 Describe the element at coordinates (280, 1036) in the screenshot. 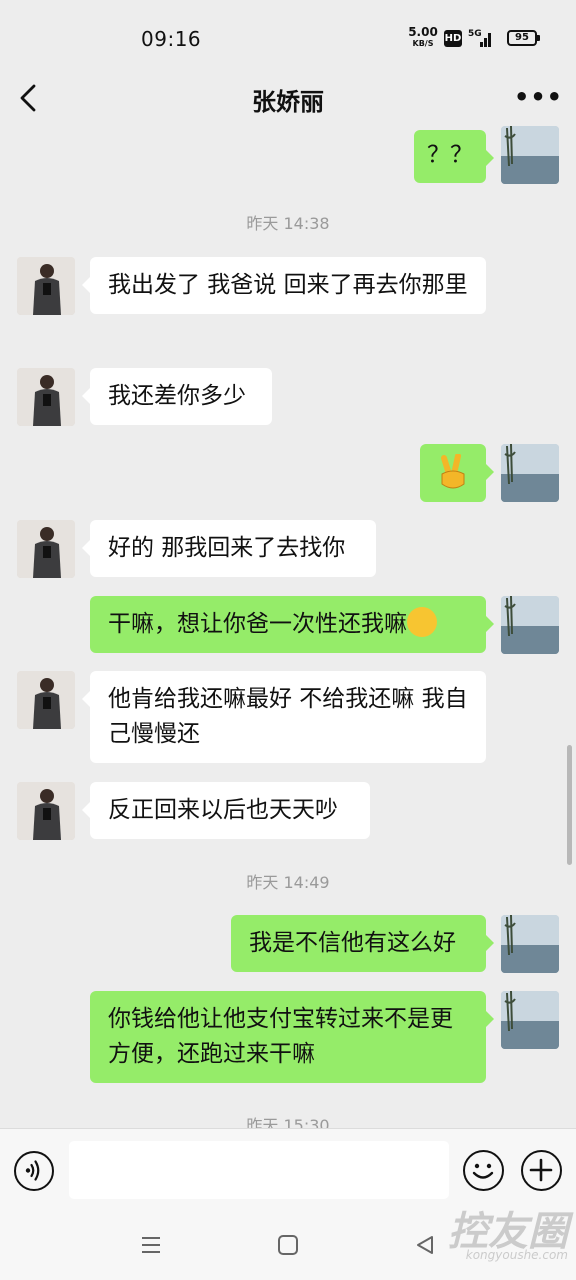

I see `message-text: 你钱给他让他支付宝转过来不是更方便，还跑过来干嘛` at that location.